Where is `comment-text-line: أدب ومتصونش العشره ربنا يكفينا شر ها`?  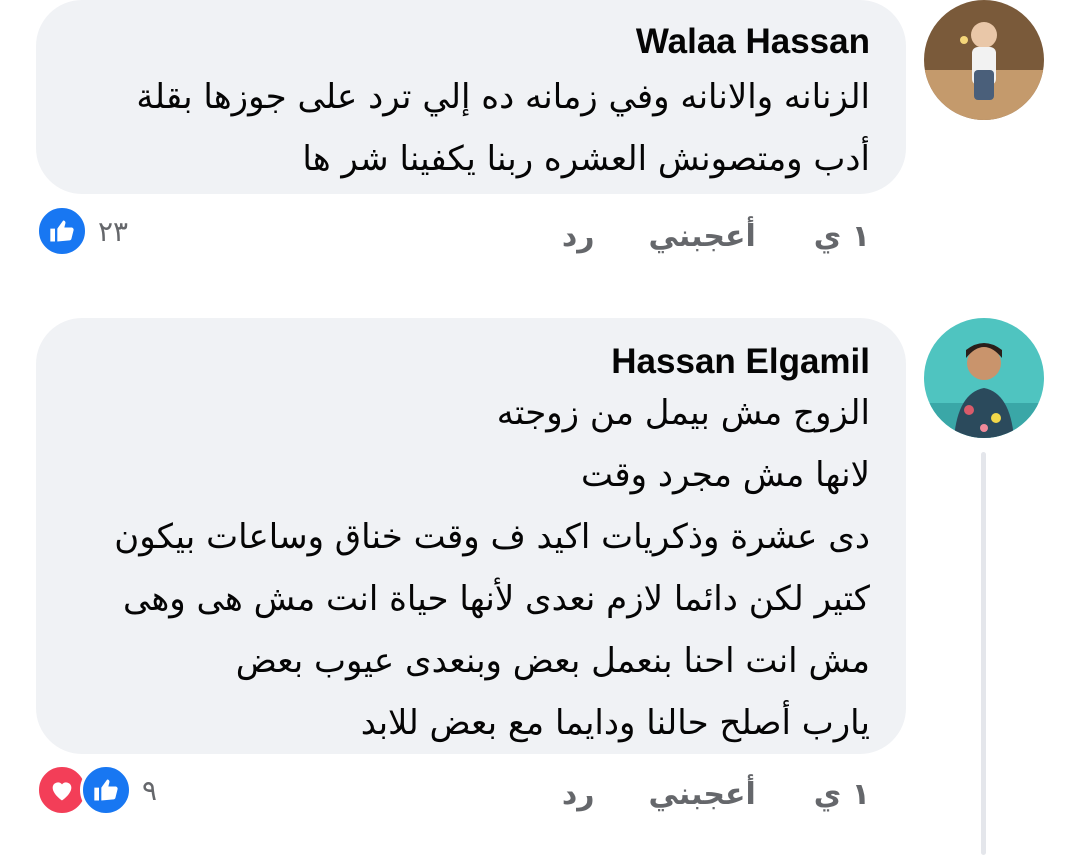 comment-text-line: أدب ومتصونش العشره ربنا يكفينا شر ها is located at coordinates (586, 159).